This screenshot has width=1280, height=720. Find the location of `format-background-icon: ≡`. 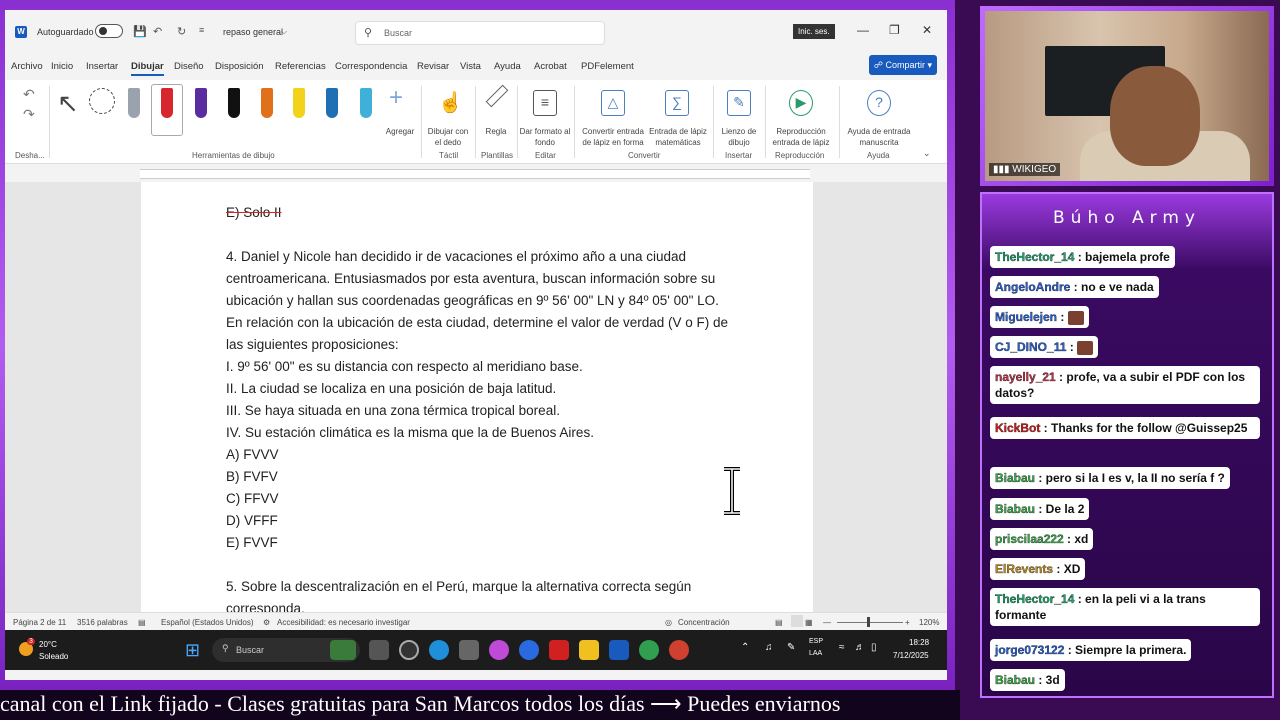

format-background-icon: ≡ is located at coordinates (545, 103).